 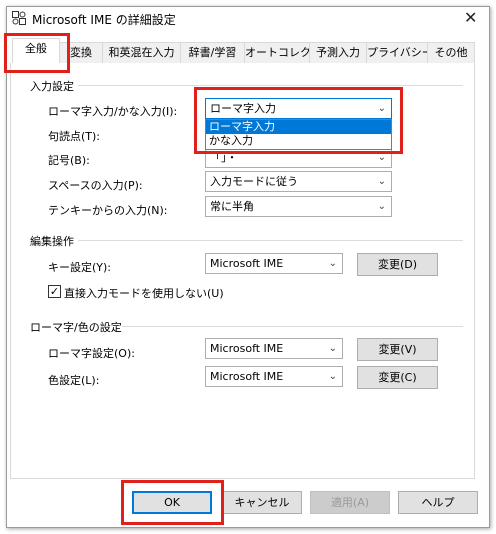 I want to click on key-setting-select: Microsoft IME ⌄, so click(x=274, y=263).